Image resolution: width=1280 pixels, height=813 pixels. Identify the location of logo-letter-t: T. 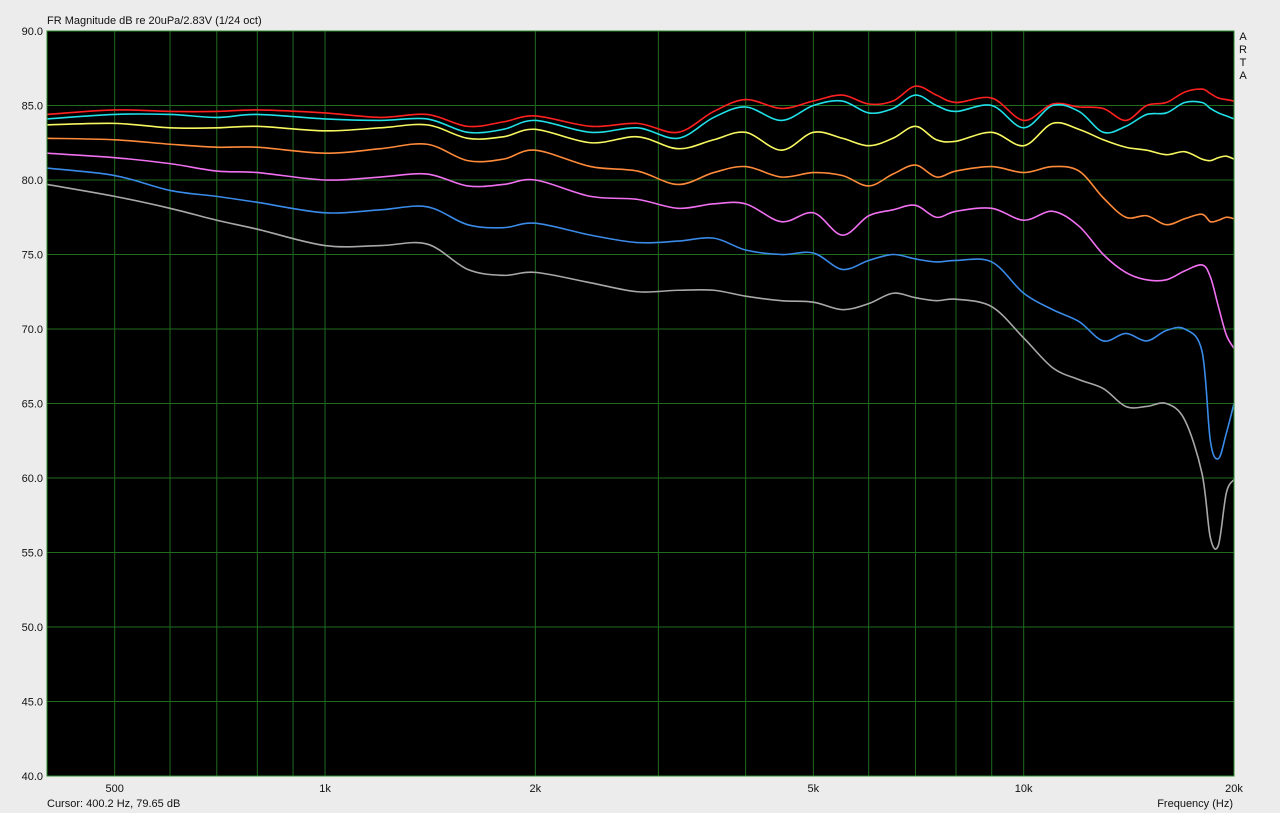
(1243, 63).